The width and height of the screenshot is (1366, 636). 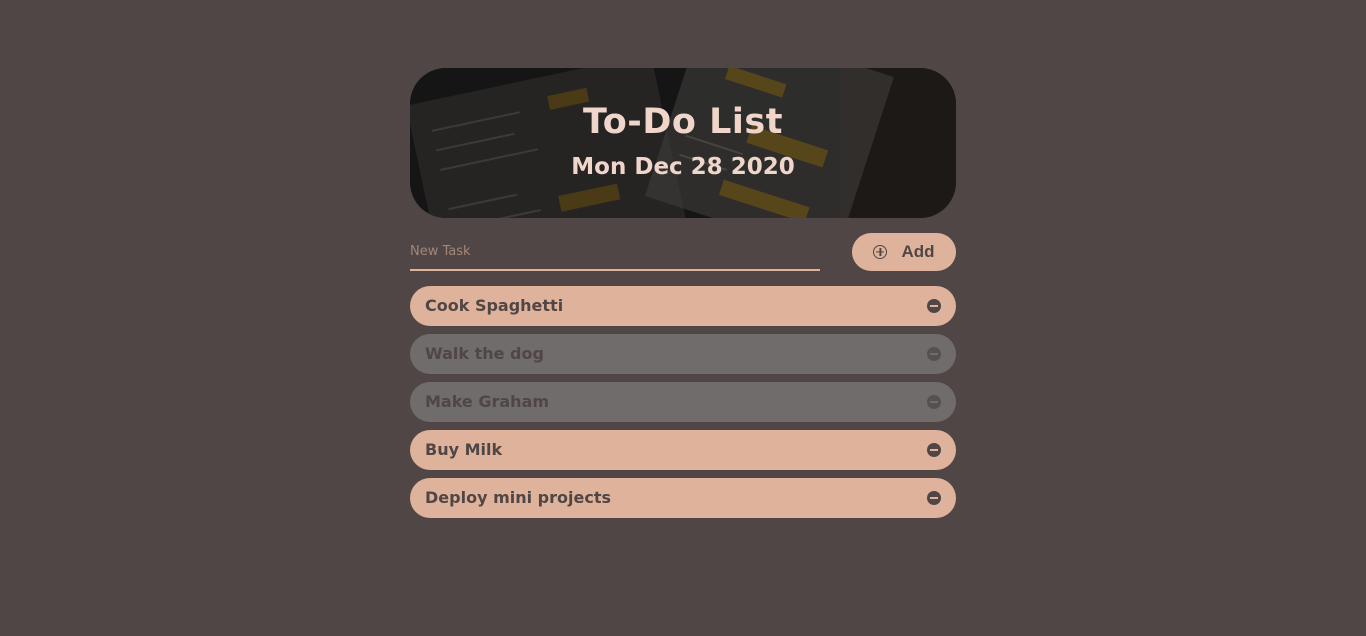 I want to click on task-item: Make Graham, so click(x=683, y=402).